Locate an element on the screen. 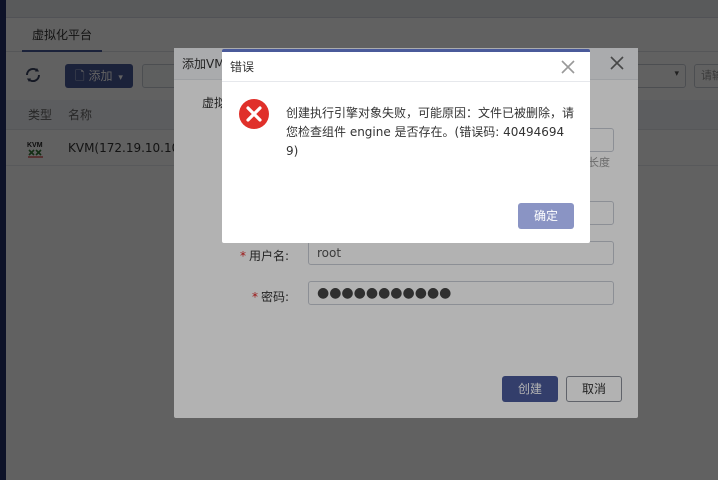 The width and height of the screenshot is (718, 480). error-dialog-header: 错误 is located at coordinates (406, 67).